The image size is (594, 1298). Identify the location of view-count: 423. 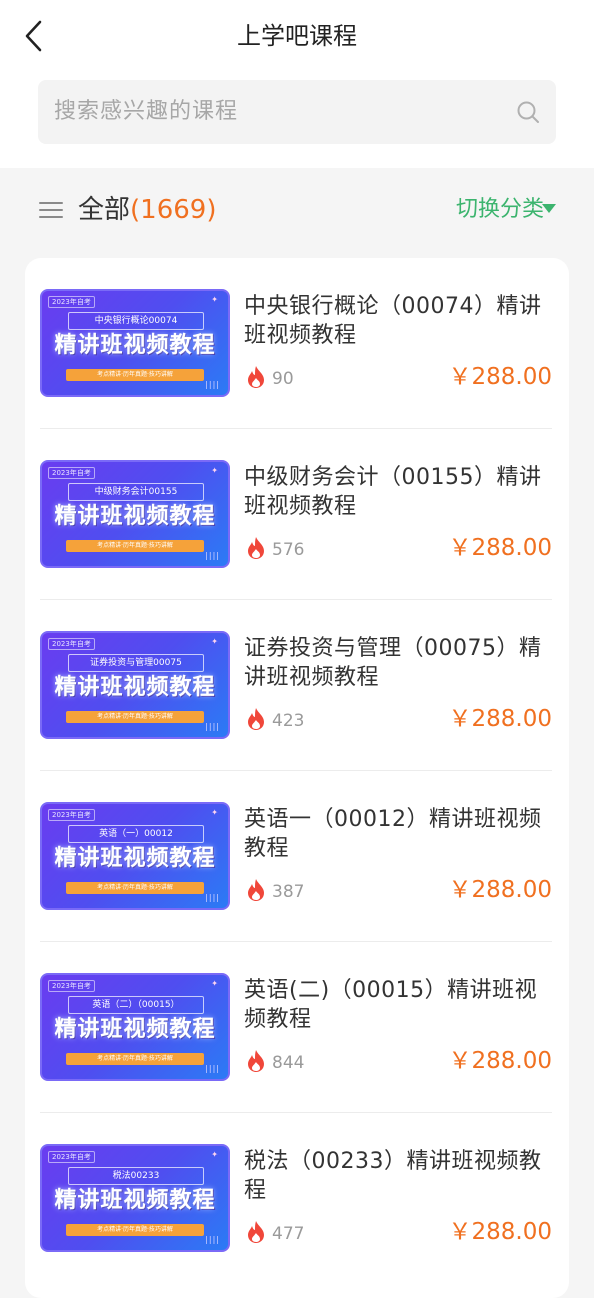
(288, 721).